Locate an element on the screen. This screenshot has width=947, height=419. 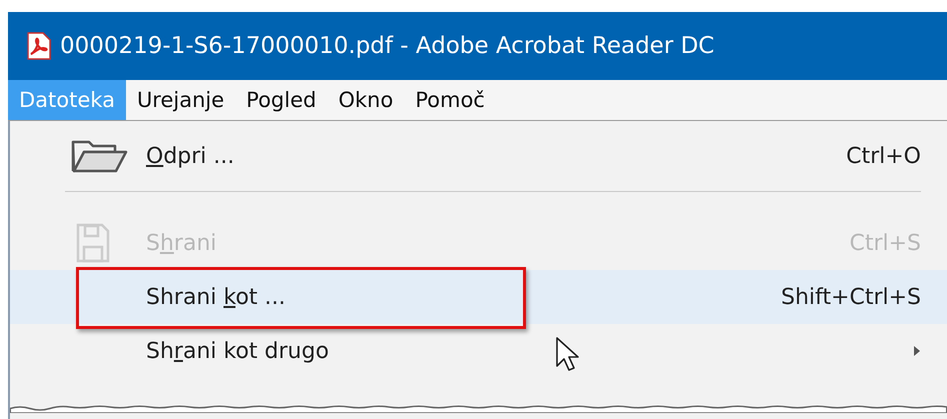
menu-bar-item: Okno is located at coordinates (365, 100).